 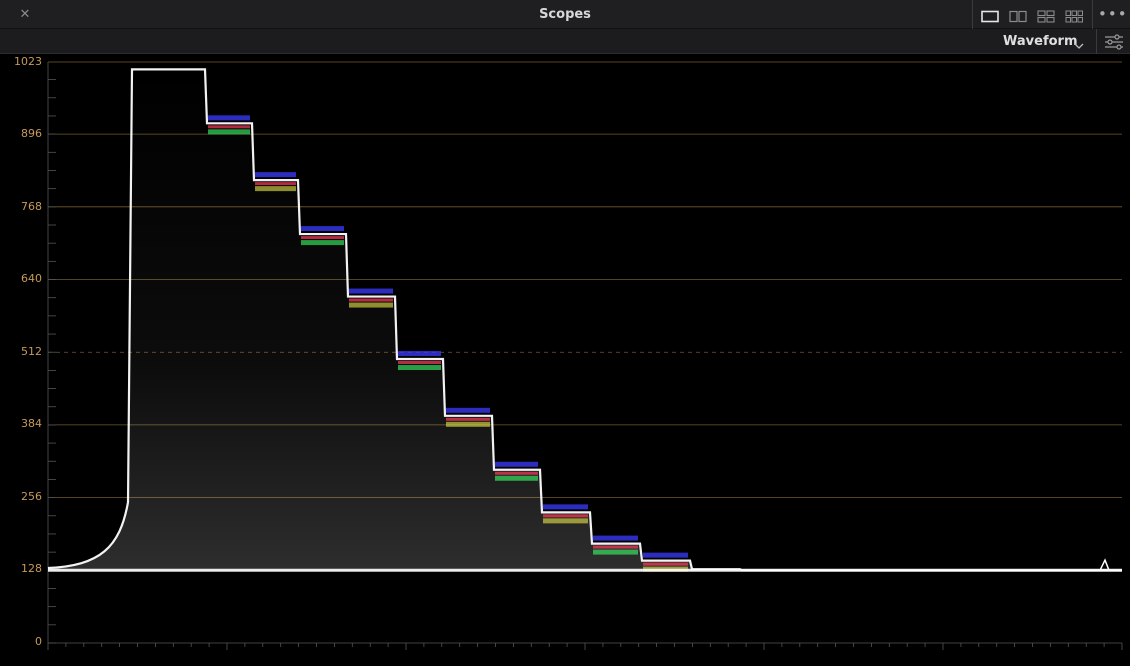 What do you see at coordinates (1113, 41) in the screenshot?
I see `sliders-icon` at bounding box center [1113, 41].